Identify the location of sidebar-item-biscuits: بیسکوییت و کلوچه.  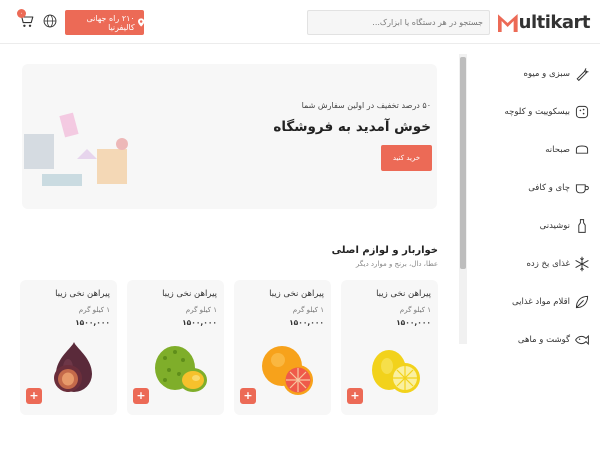
(529, 112).